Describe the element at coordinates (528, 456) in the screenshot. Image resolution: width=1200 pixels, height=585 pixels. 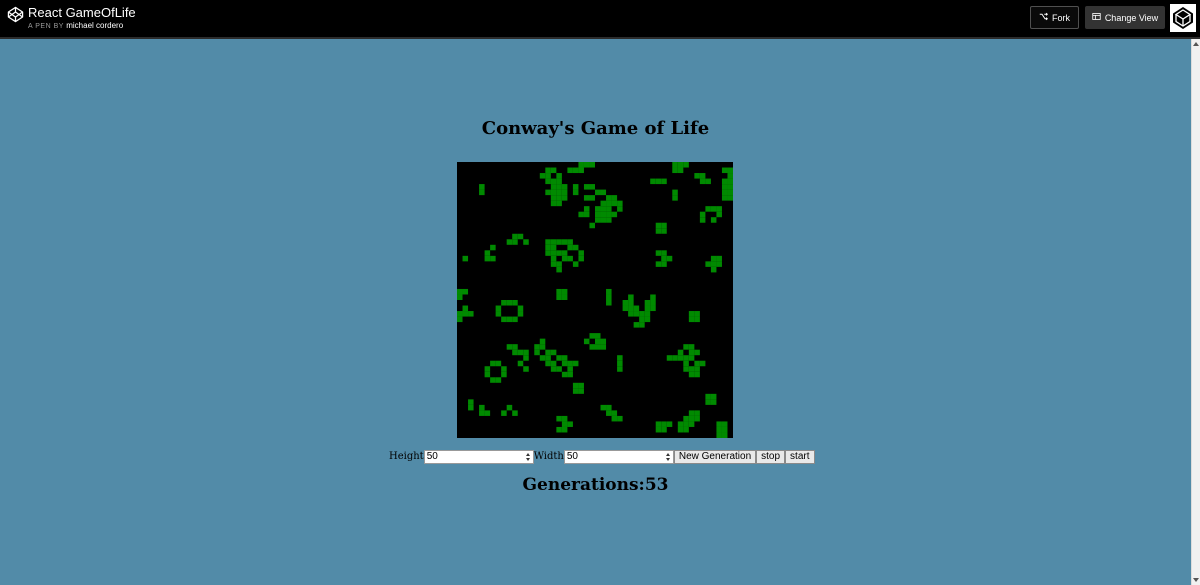
I see `height-spinner-icon` at that location.